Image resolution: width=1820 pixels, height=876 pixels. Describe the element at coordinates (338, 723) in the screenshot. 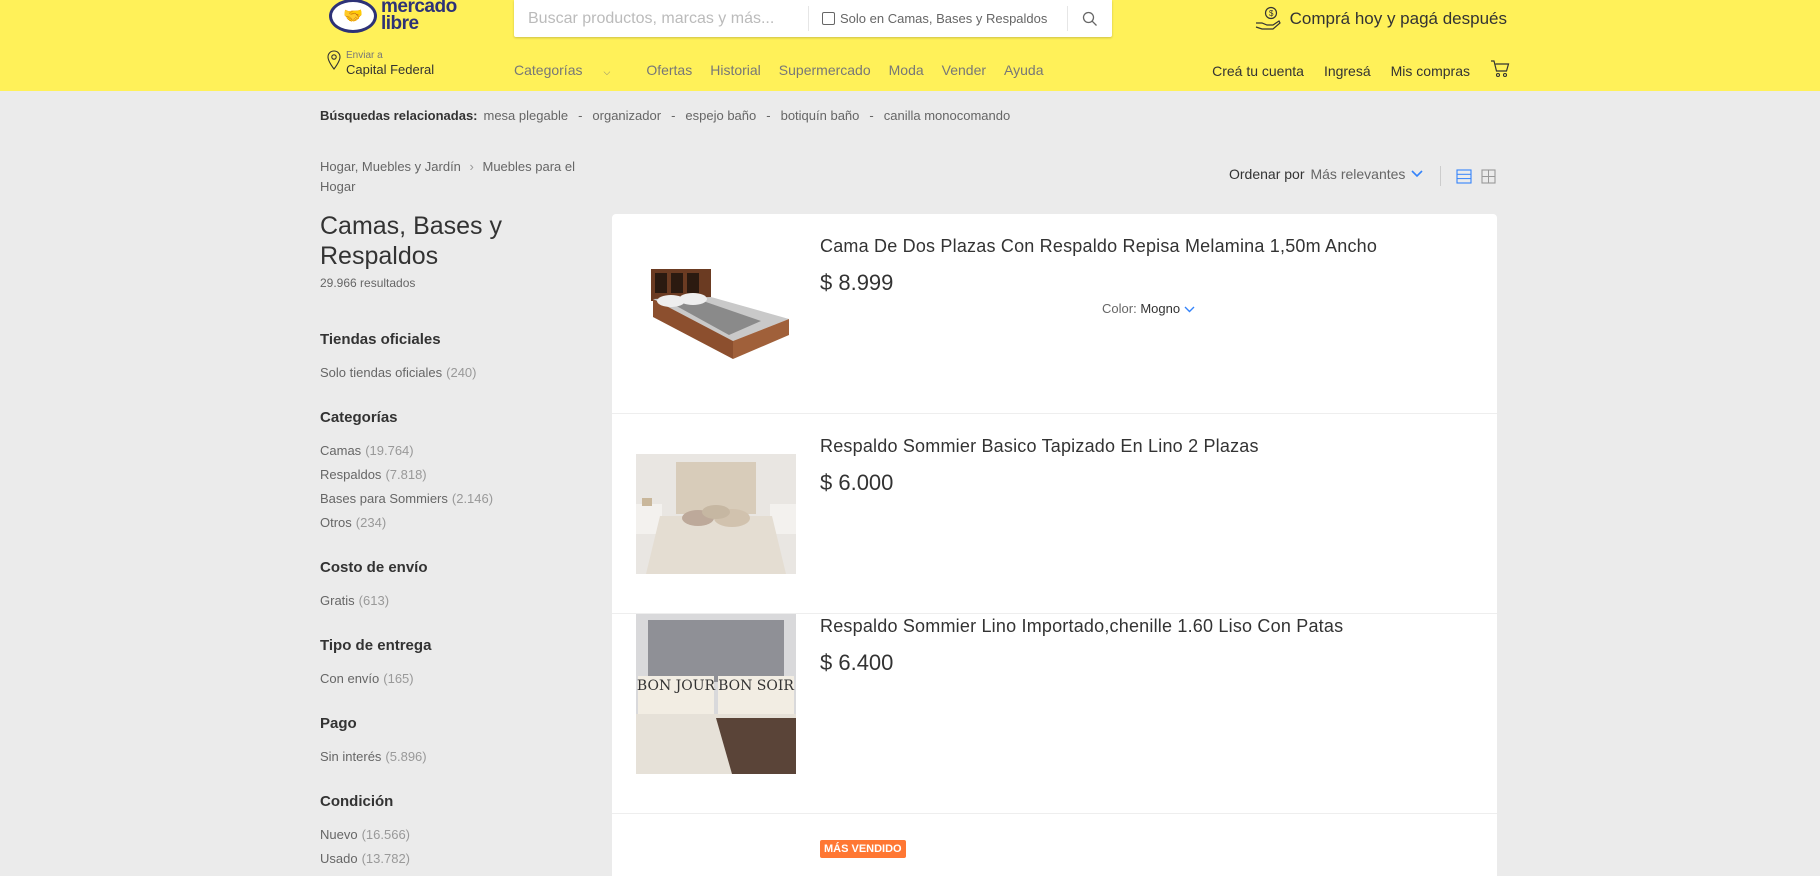

I see `filter-title: Pago` at that location.